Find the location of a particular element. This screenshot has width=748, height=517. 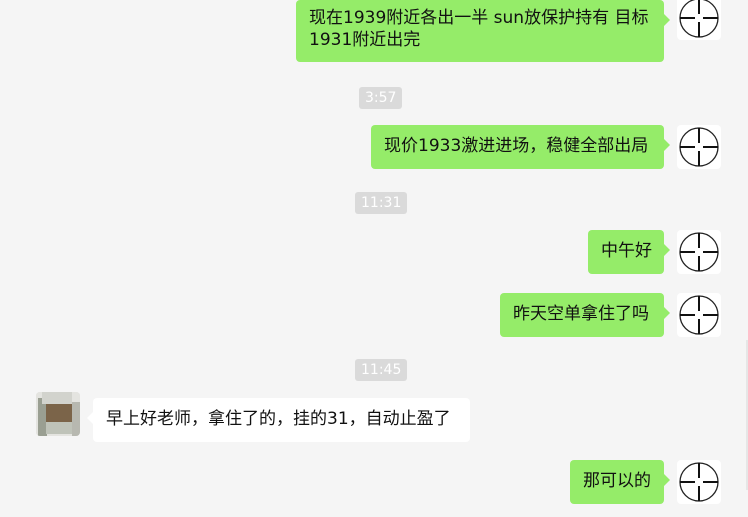

message-bubble-outgoing: 那可以的 is located at coordinates (620, 482).